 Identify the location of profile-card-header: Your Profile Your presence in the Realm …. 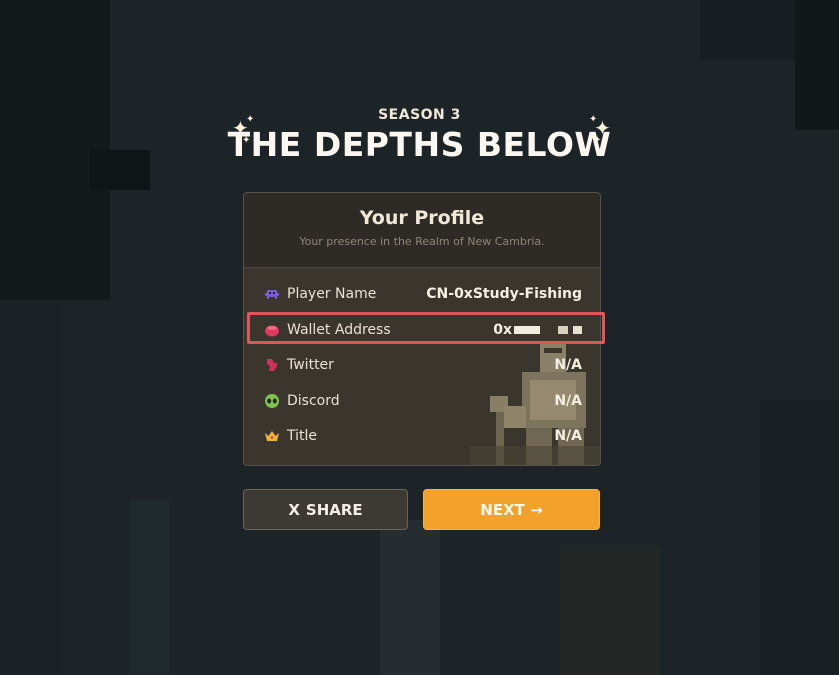
(422, 230).